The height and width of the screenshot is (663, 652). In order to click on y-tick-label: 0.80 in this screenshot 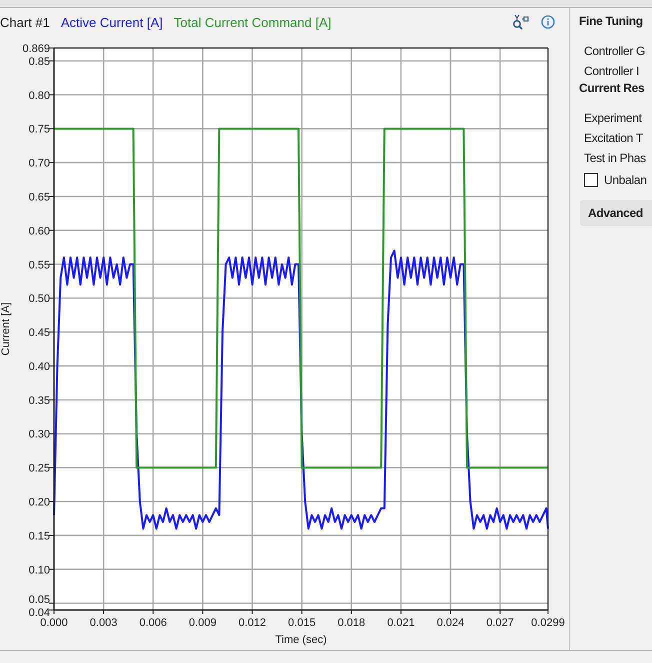, I will do `click(39, 96)`.